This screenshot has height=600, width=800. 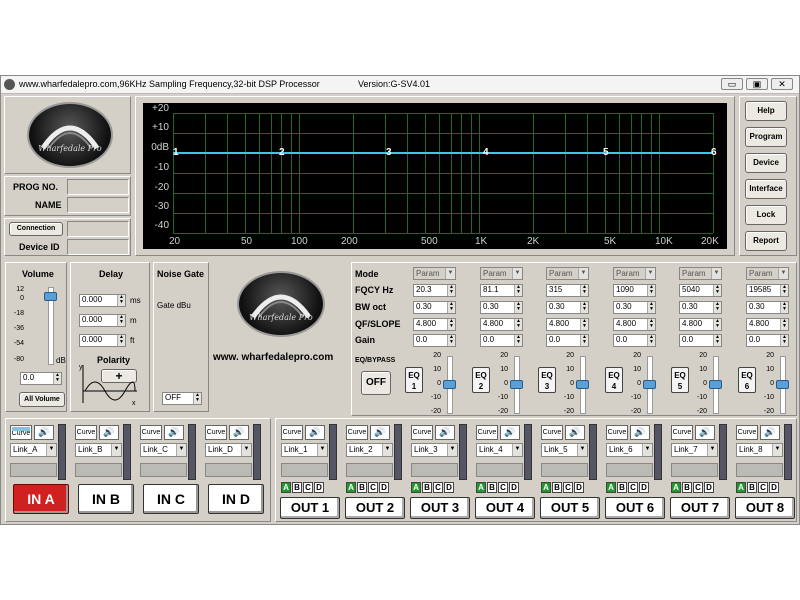 I want to click on eq-frequency-field: 1090 ▲ ▼, so click(x=634, y=290).